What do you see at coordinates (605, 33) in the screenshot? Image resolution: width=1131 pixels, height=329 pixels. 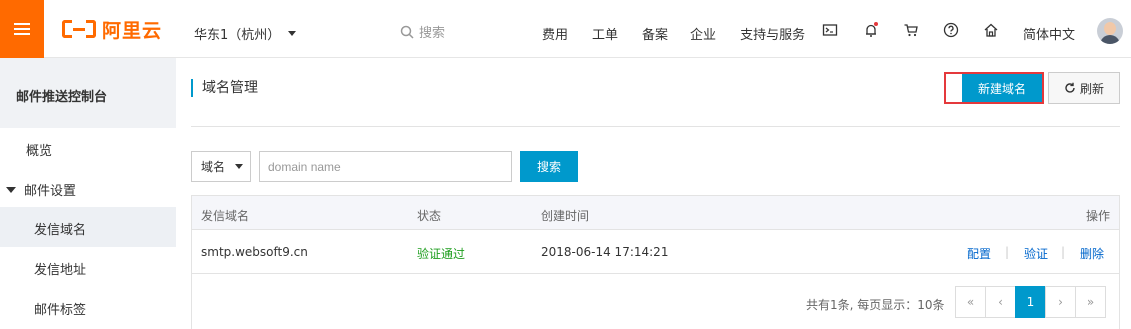 I see `nav-item-tickets: 工单` at bounding box center [605, 33].